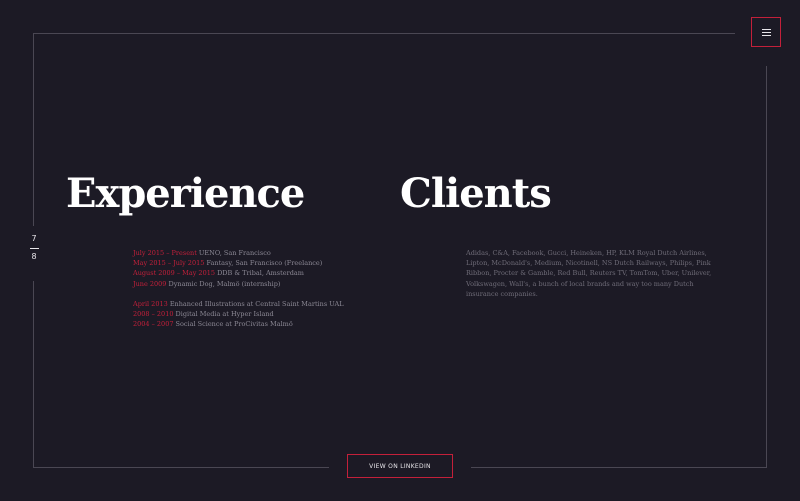 The width and height of the screenshot is (800, 501). What do you see at coordinates (260, 273) in the screenshot?
I see `entry-text: DDB & Tribal, Amsterdam` at bounding box center [260, 273].